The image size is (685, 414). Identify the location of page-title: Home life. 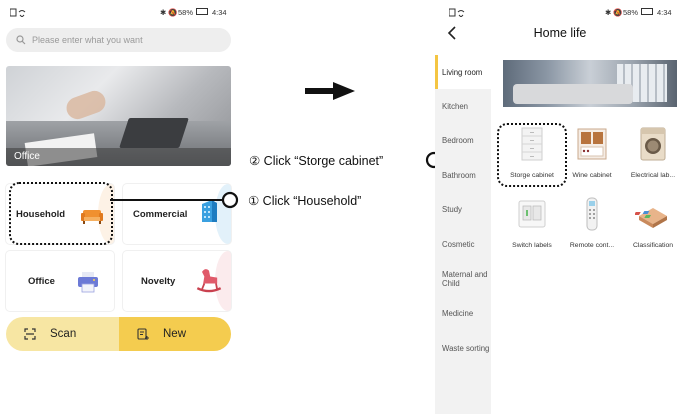
(560, 33).